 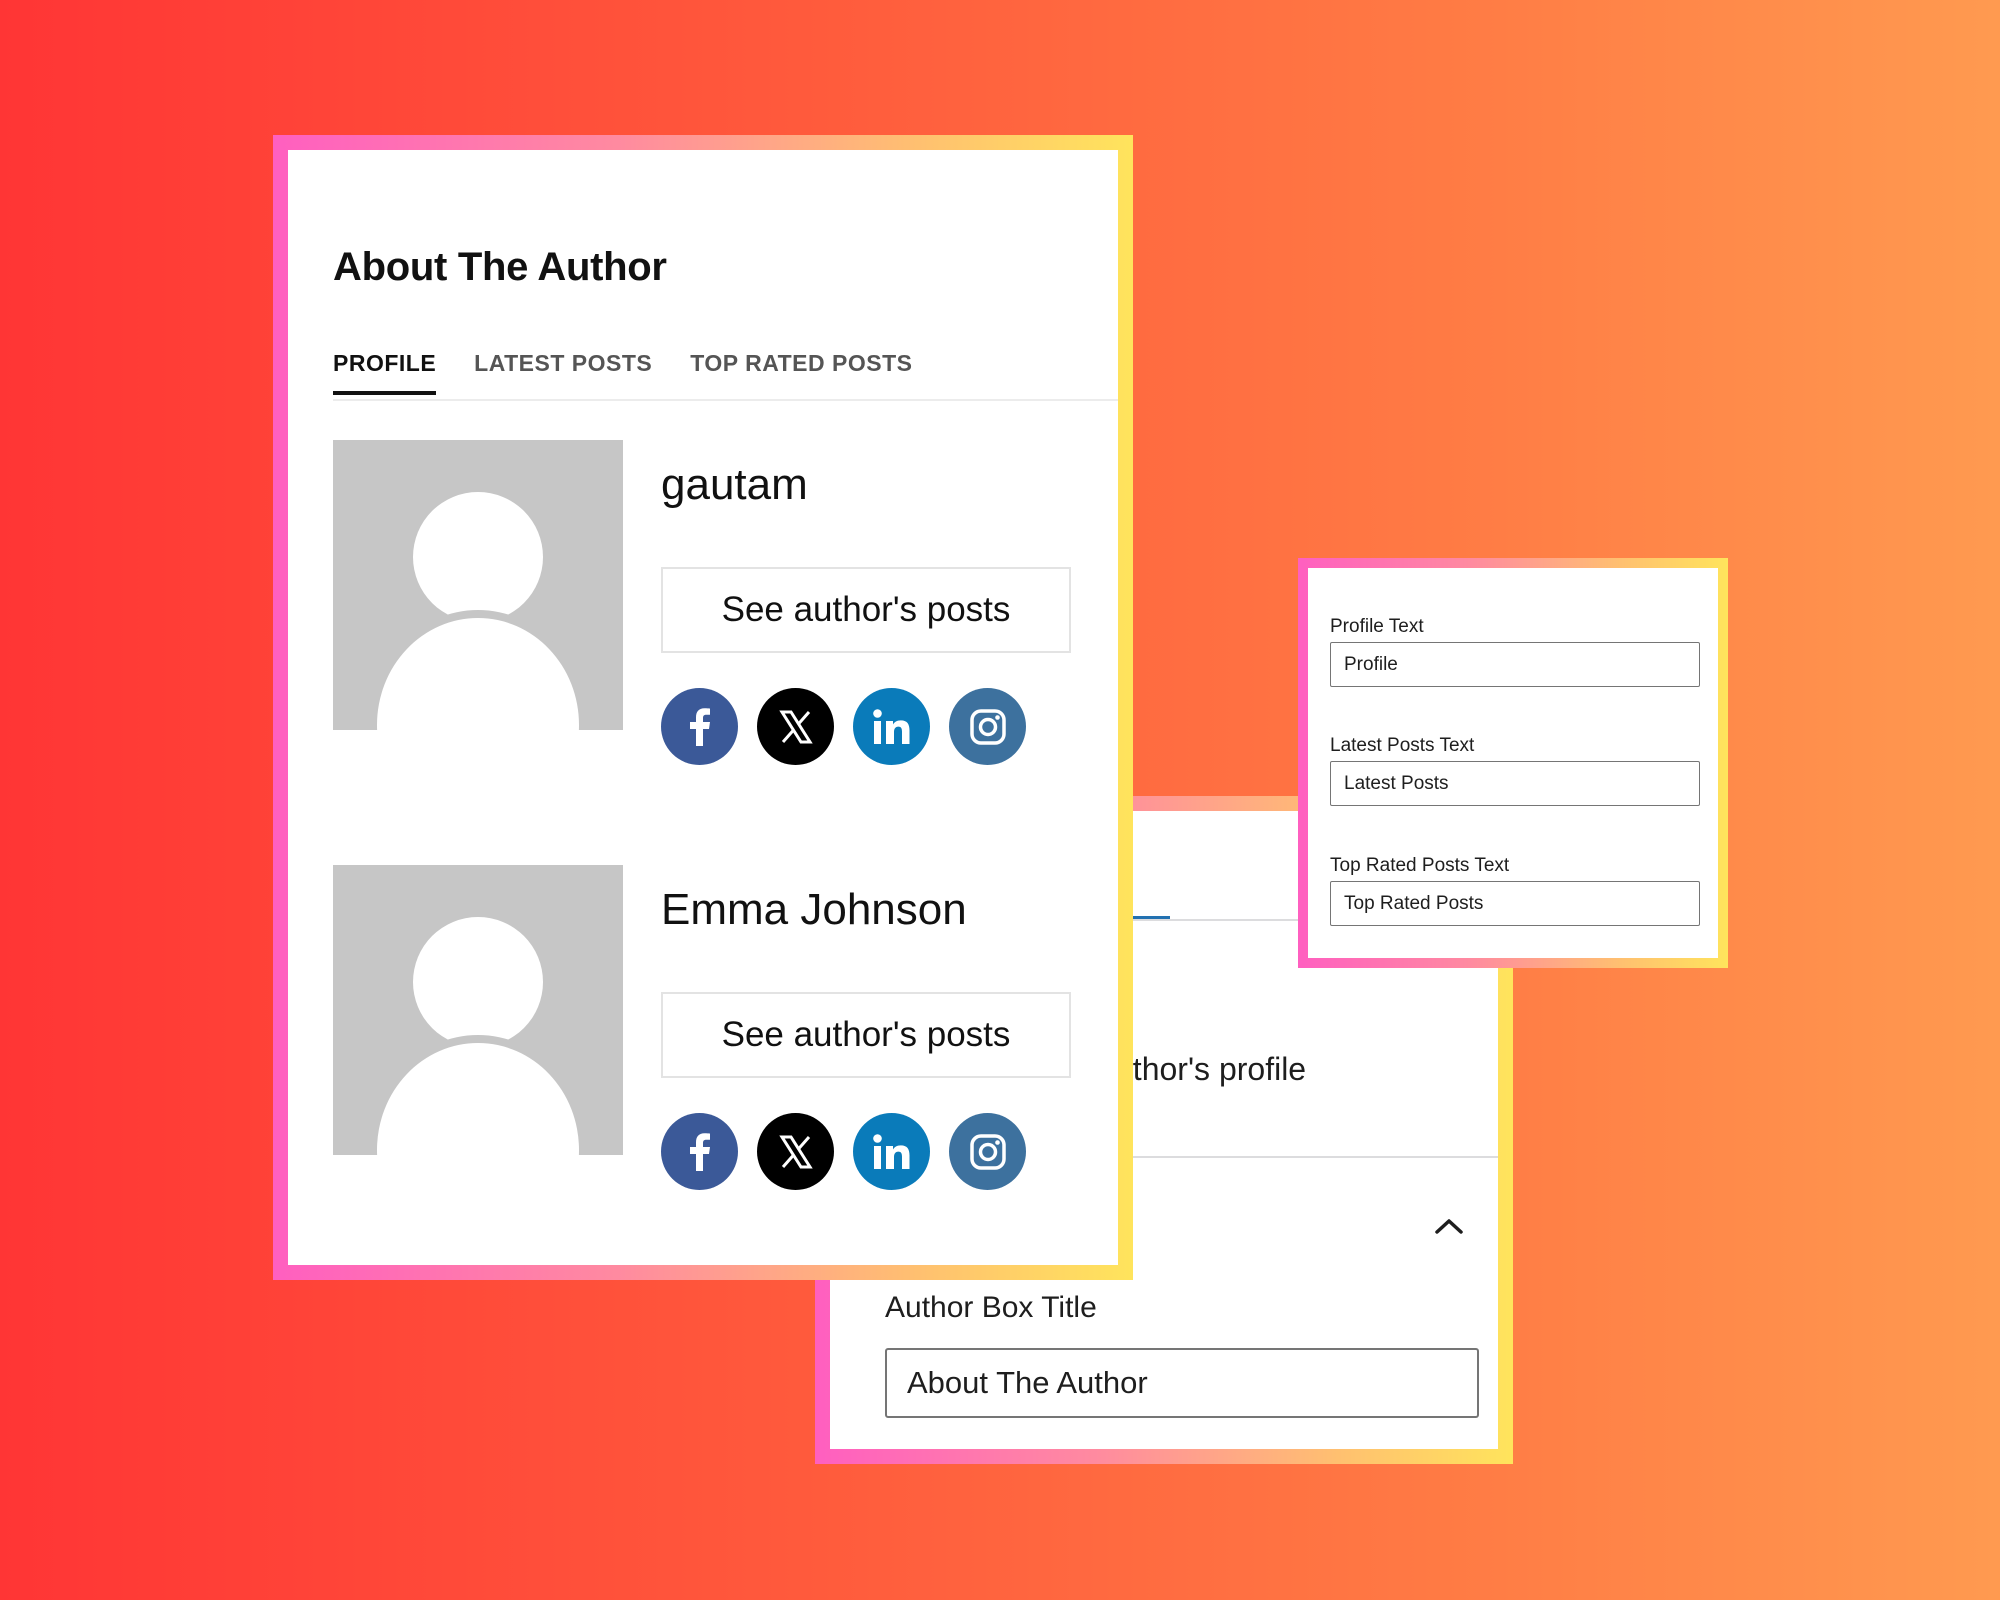 I want to click on latest-posts-text-input, so click(x=1515, y=783).